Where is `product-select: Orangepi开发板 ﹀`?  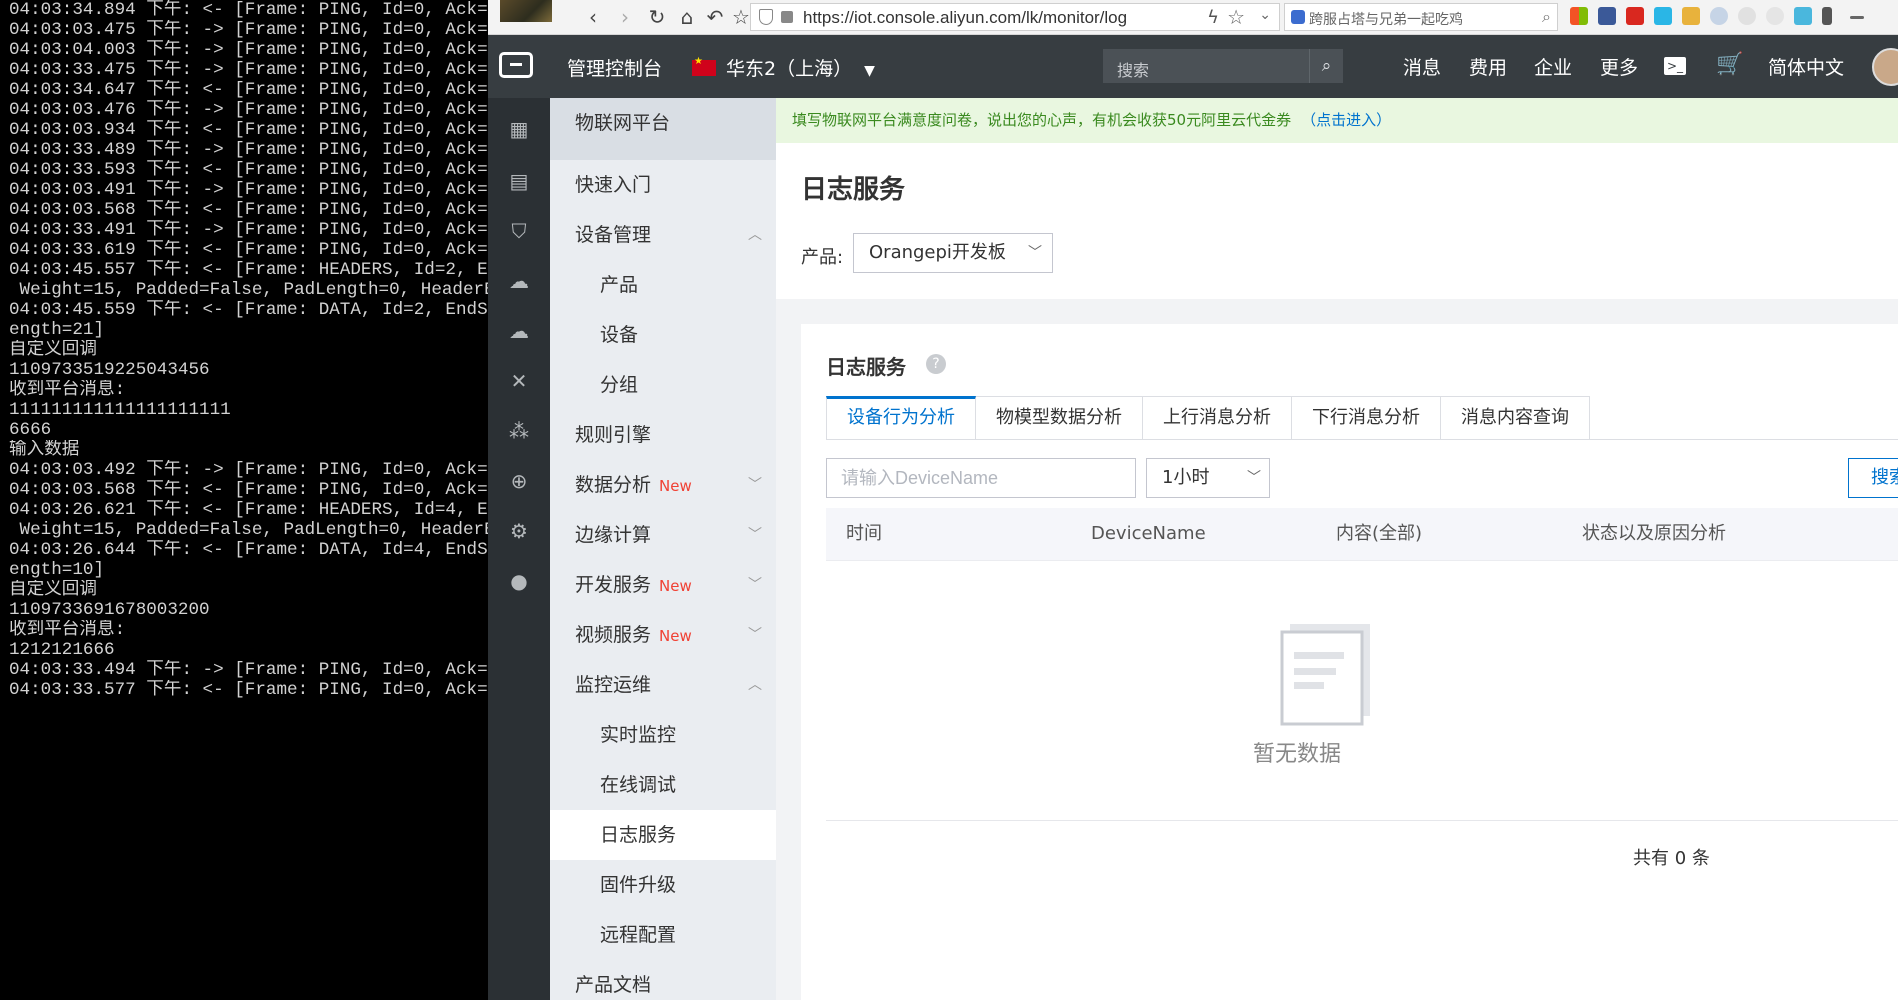 product-select: Orangepi开发板 ﹀ is located at coordinates (953, 253).